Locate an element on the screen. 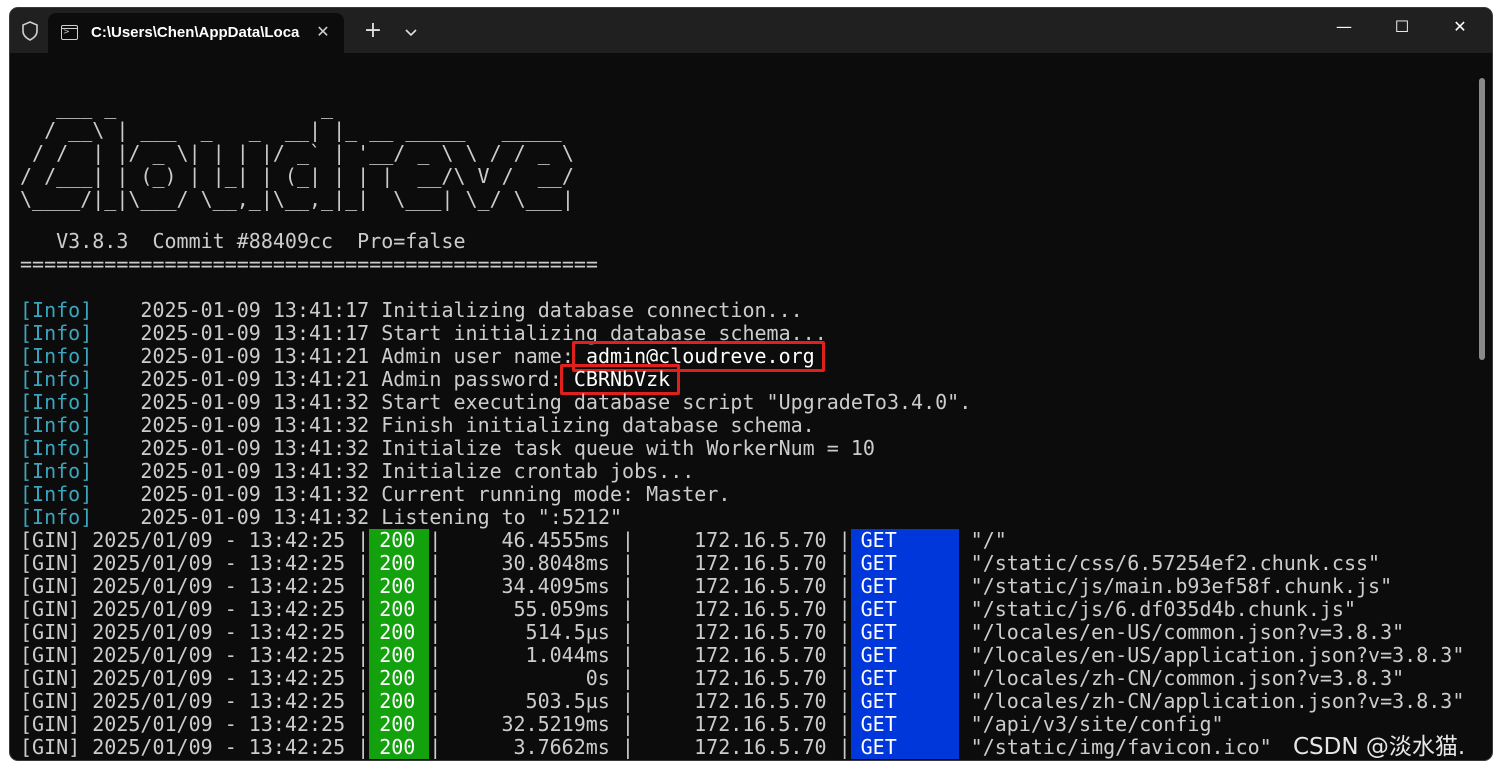  request-path: "/static/css/6.57254ef2.chunk.css" is located at coordinates (1169, 563).